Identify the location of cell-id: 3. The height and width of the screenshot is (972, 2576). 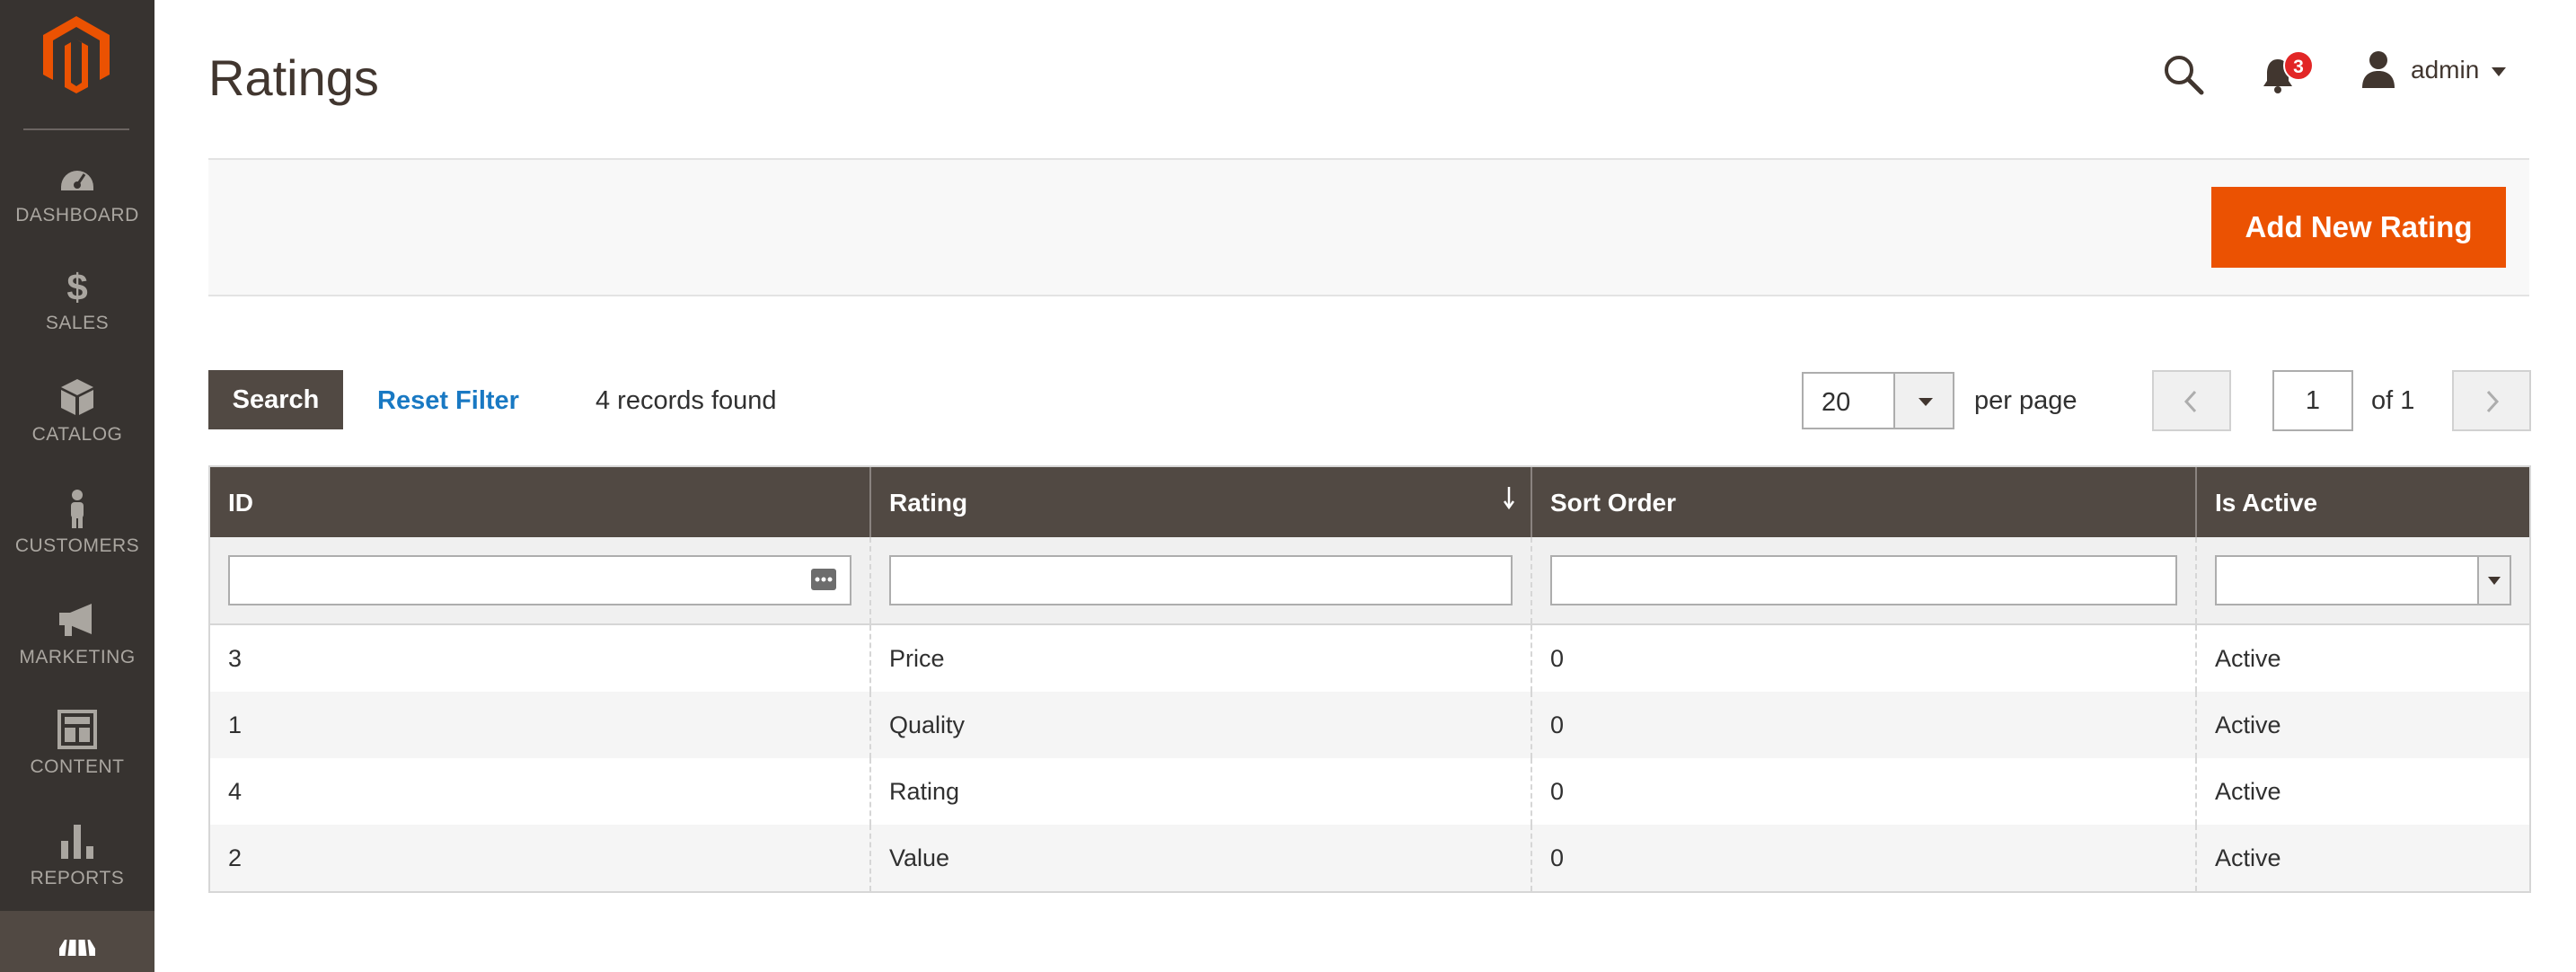
(540, 658).